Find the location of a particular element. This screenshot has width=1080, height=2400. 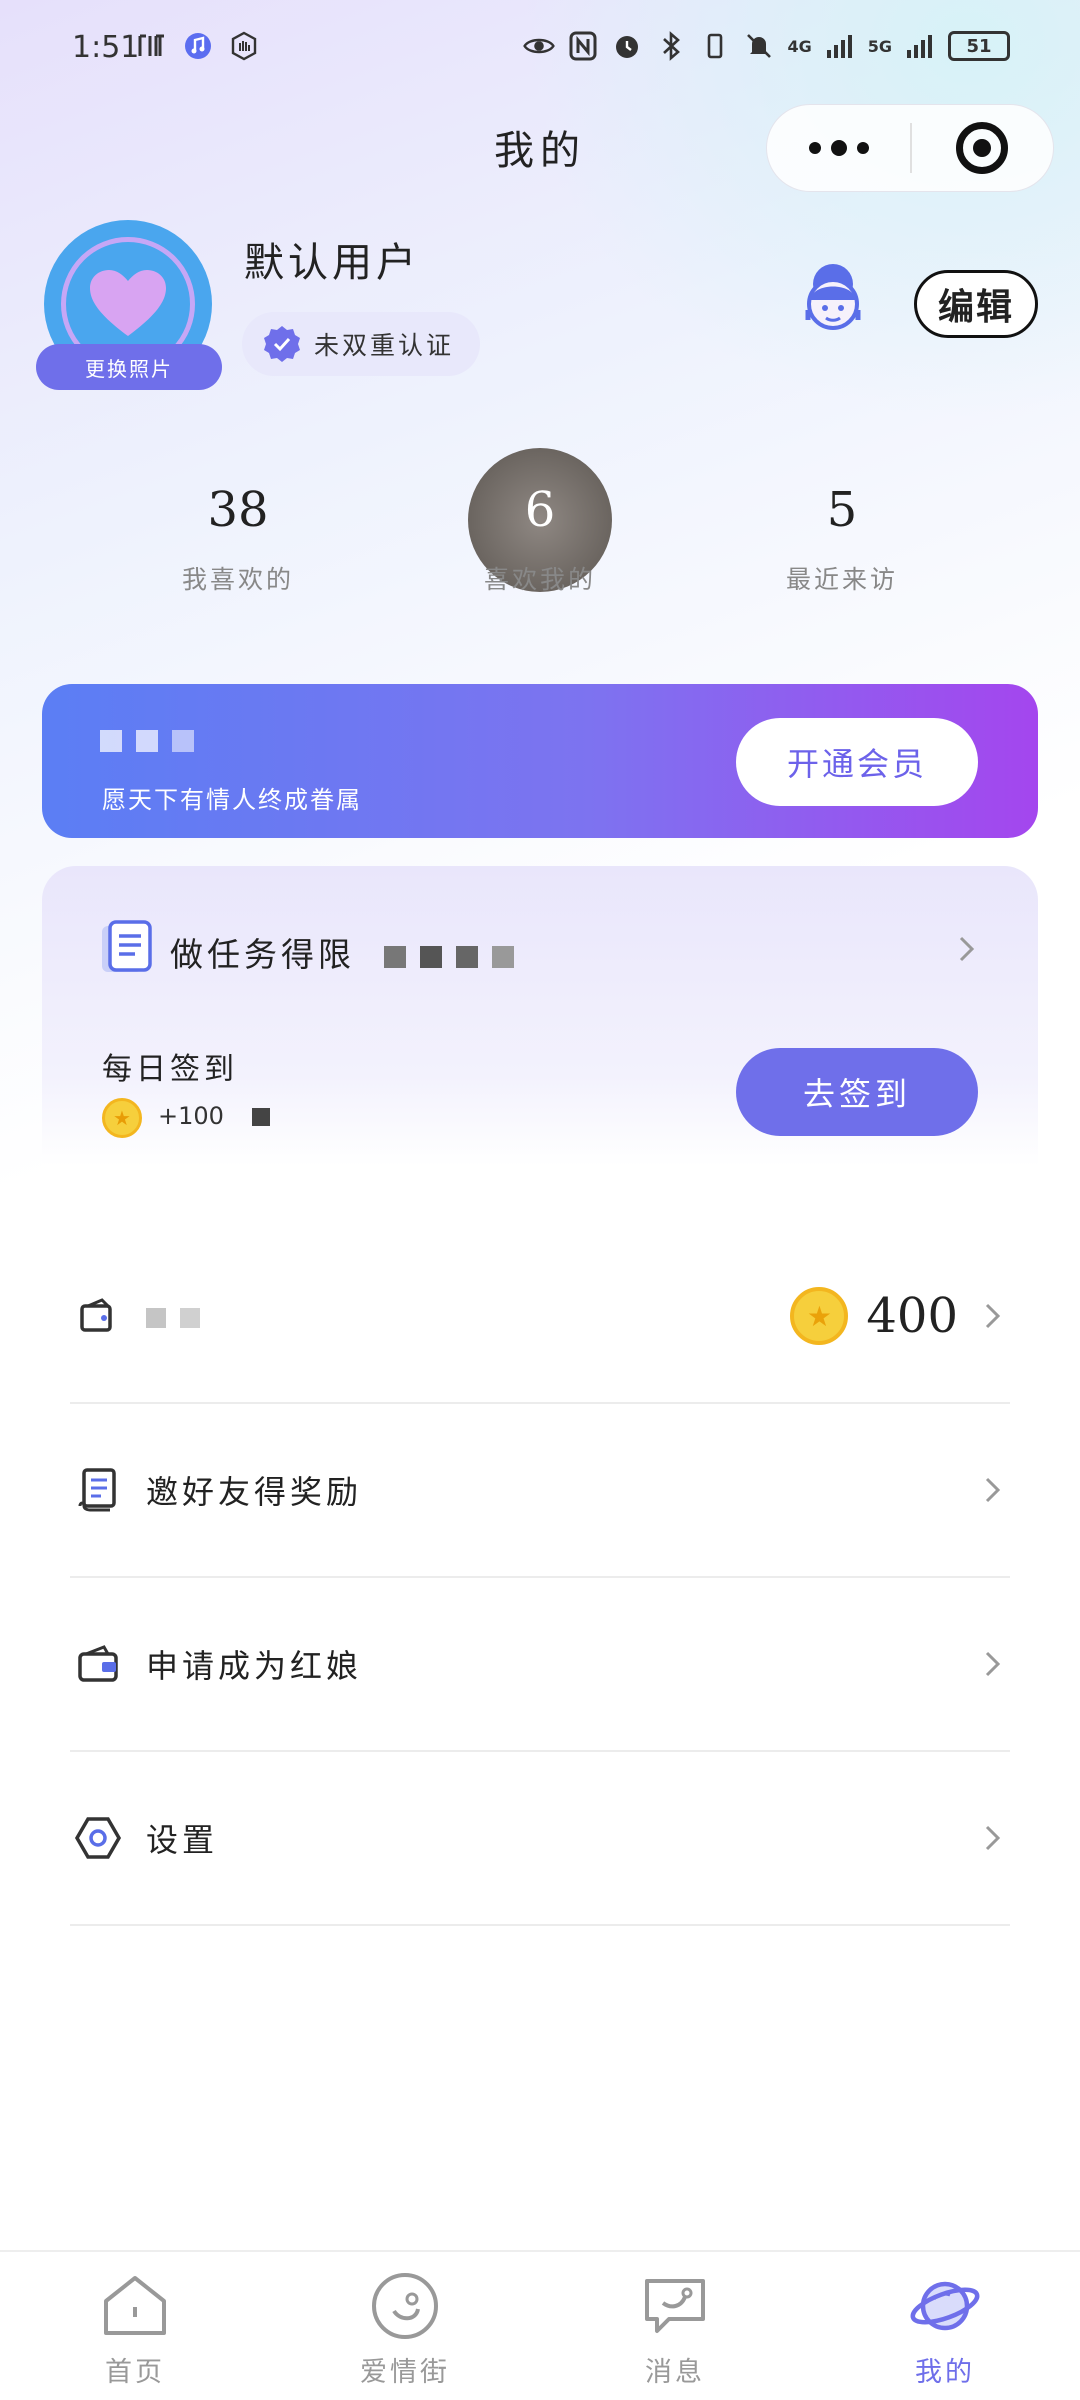

mini-program-capsule is located at coordinates (910, 148).